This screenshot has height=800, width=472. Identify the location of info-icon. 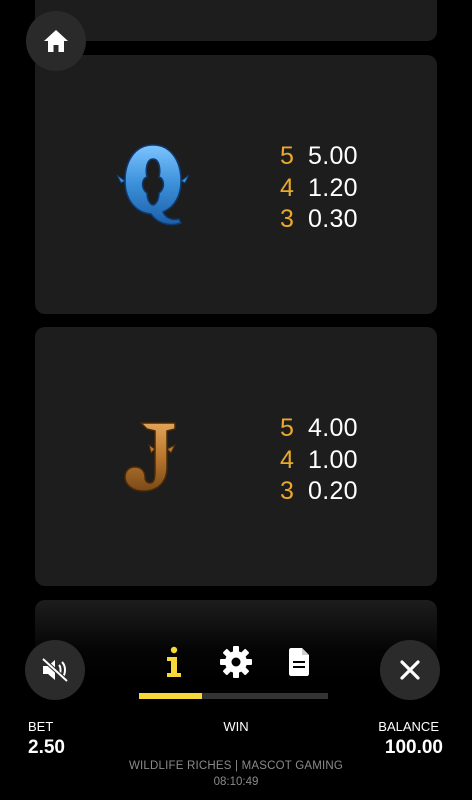
(174, 661).